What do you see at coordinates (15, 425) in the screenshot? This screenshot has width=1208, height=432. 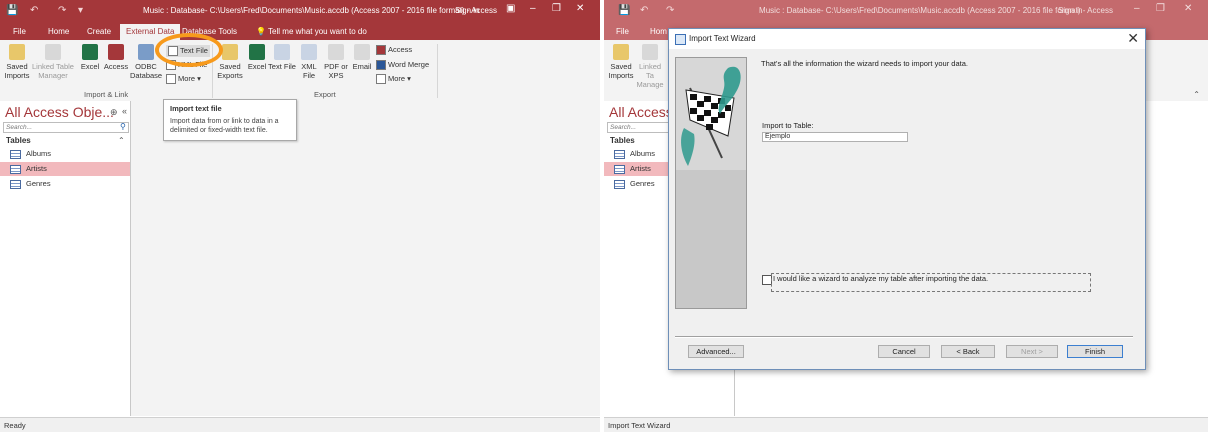 I see `status-text: Ready` at bounding box center [15, 425].